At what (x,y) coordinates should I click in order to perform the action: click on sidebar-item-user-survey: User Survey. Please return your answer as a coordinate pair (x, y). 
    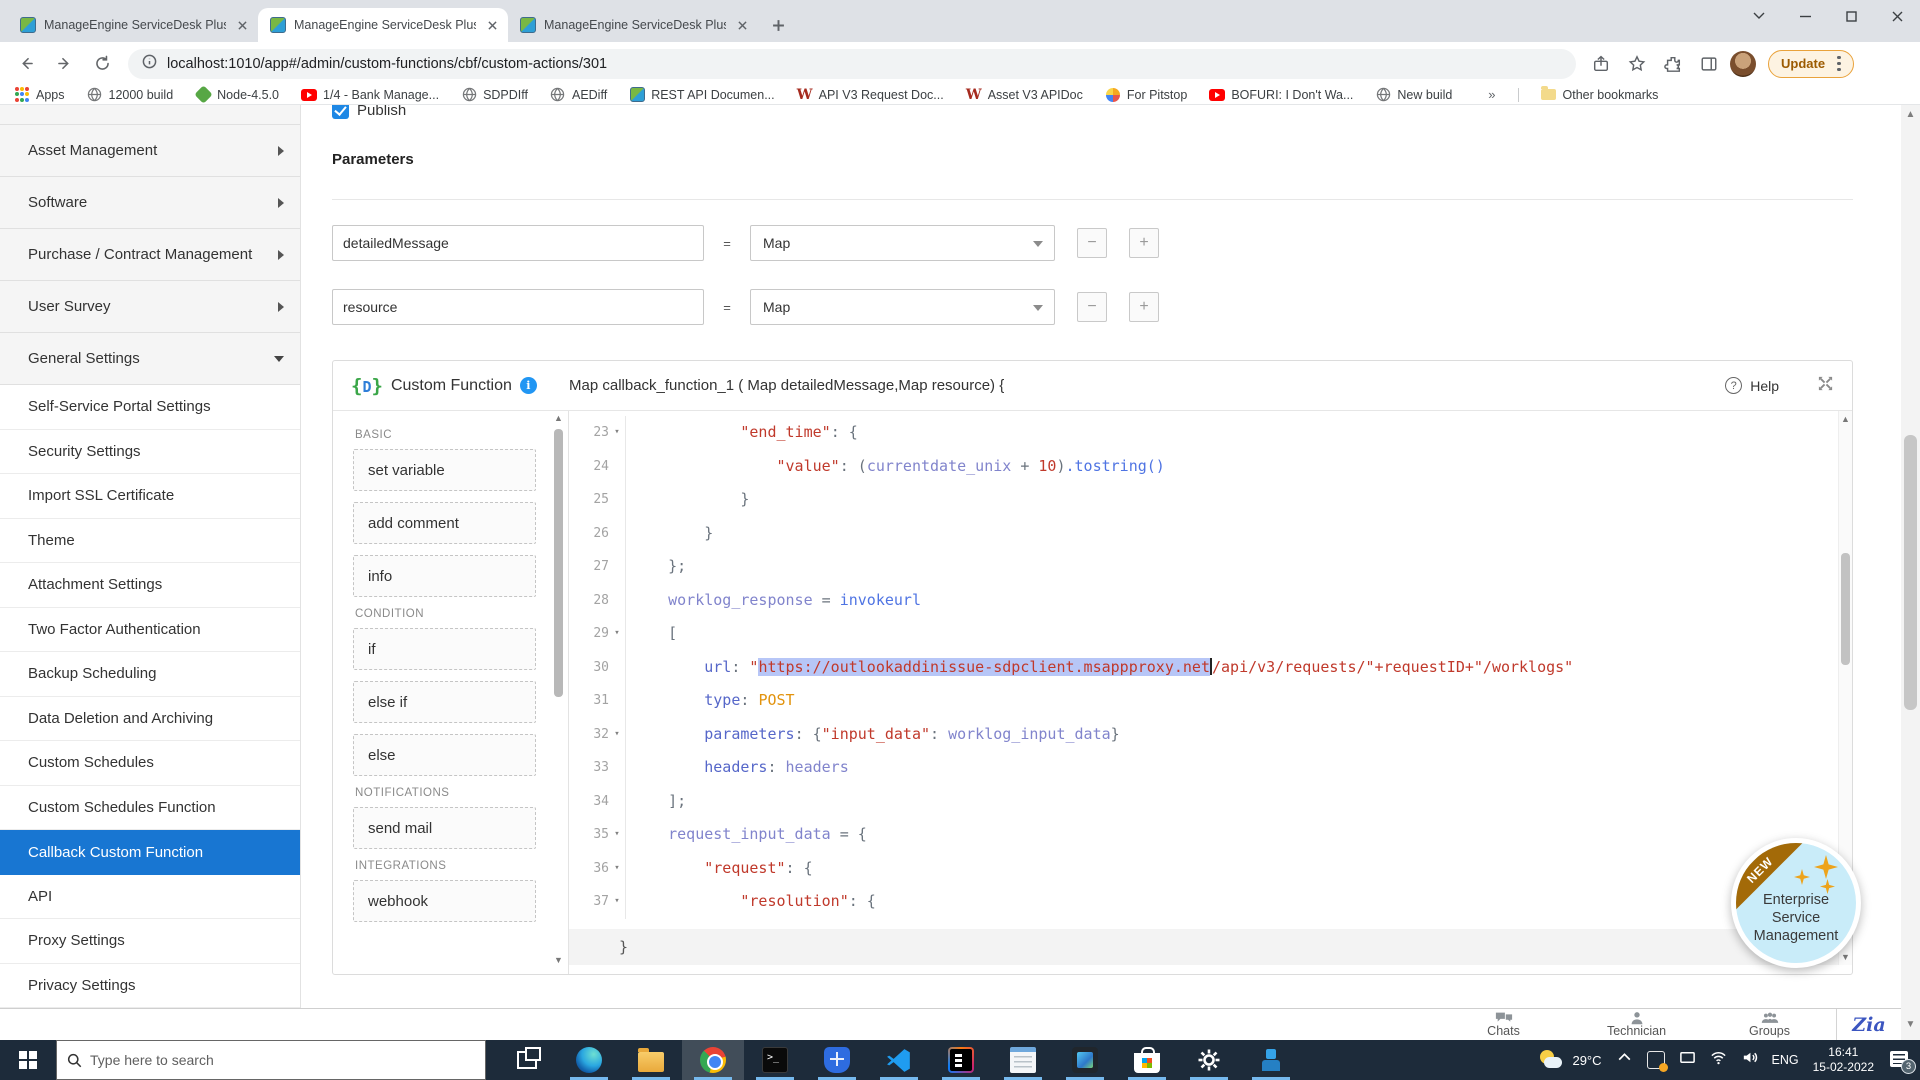
    Looking at the image, I should click on (150, 307).